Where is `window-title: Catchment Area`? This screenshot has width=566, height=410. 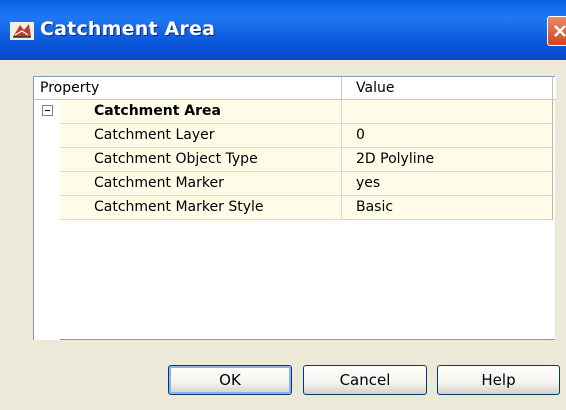
window-title: Catchment Area is located at coordinates (128, 29).